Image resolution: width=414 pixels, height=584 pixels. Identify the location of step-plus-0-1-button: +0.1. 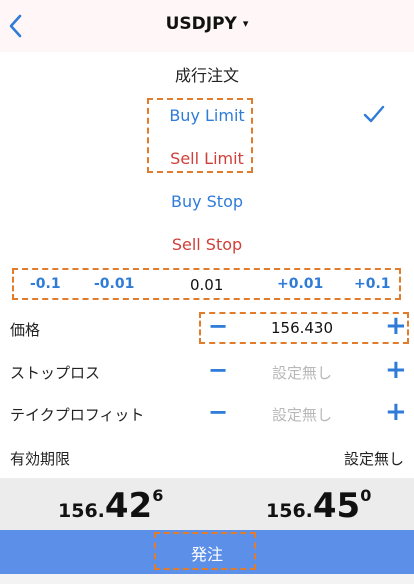
(372, 284).